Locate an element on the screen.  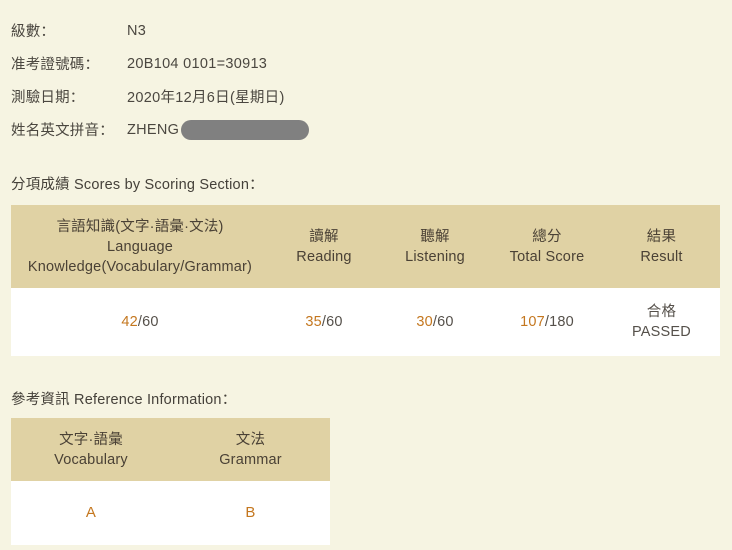
registration-number-value: 20B104 0101=30913 is located at coordinates (197, 63).